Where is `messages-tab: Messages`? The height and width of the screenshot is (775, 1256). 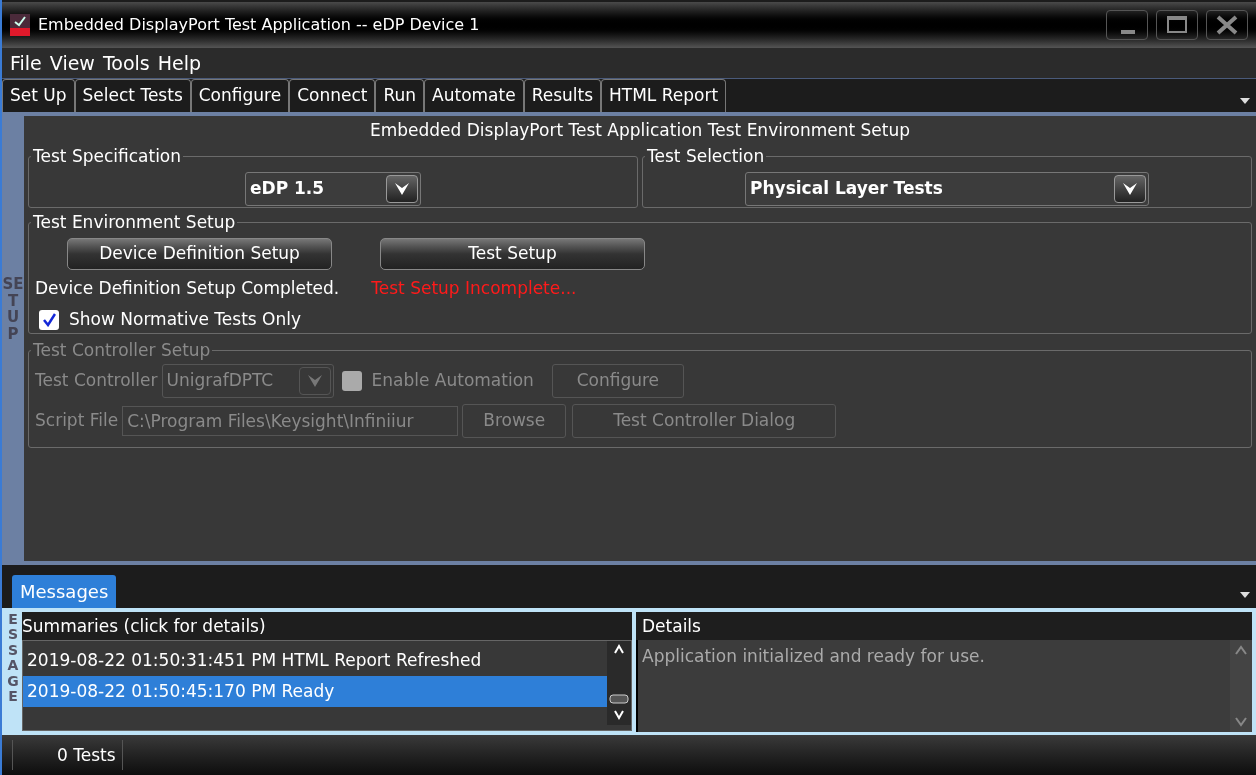
messages-tab: Messages is located at coordinates (64, 591).